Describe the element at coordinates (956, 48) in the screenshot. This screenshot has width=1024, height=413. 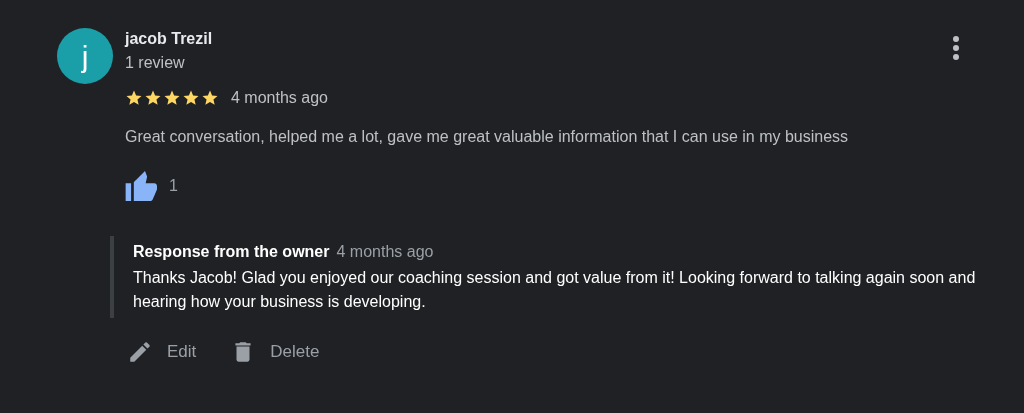
I see `more-options-icon` at that location.